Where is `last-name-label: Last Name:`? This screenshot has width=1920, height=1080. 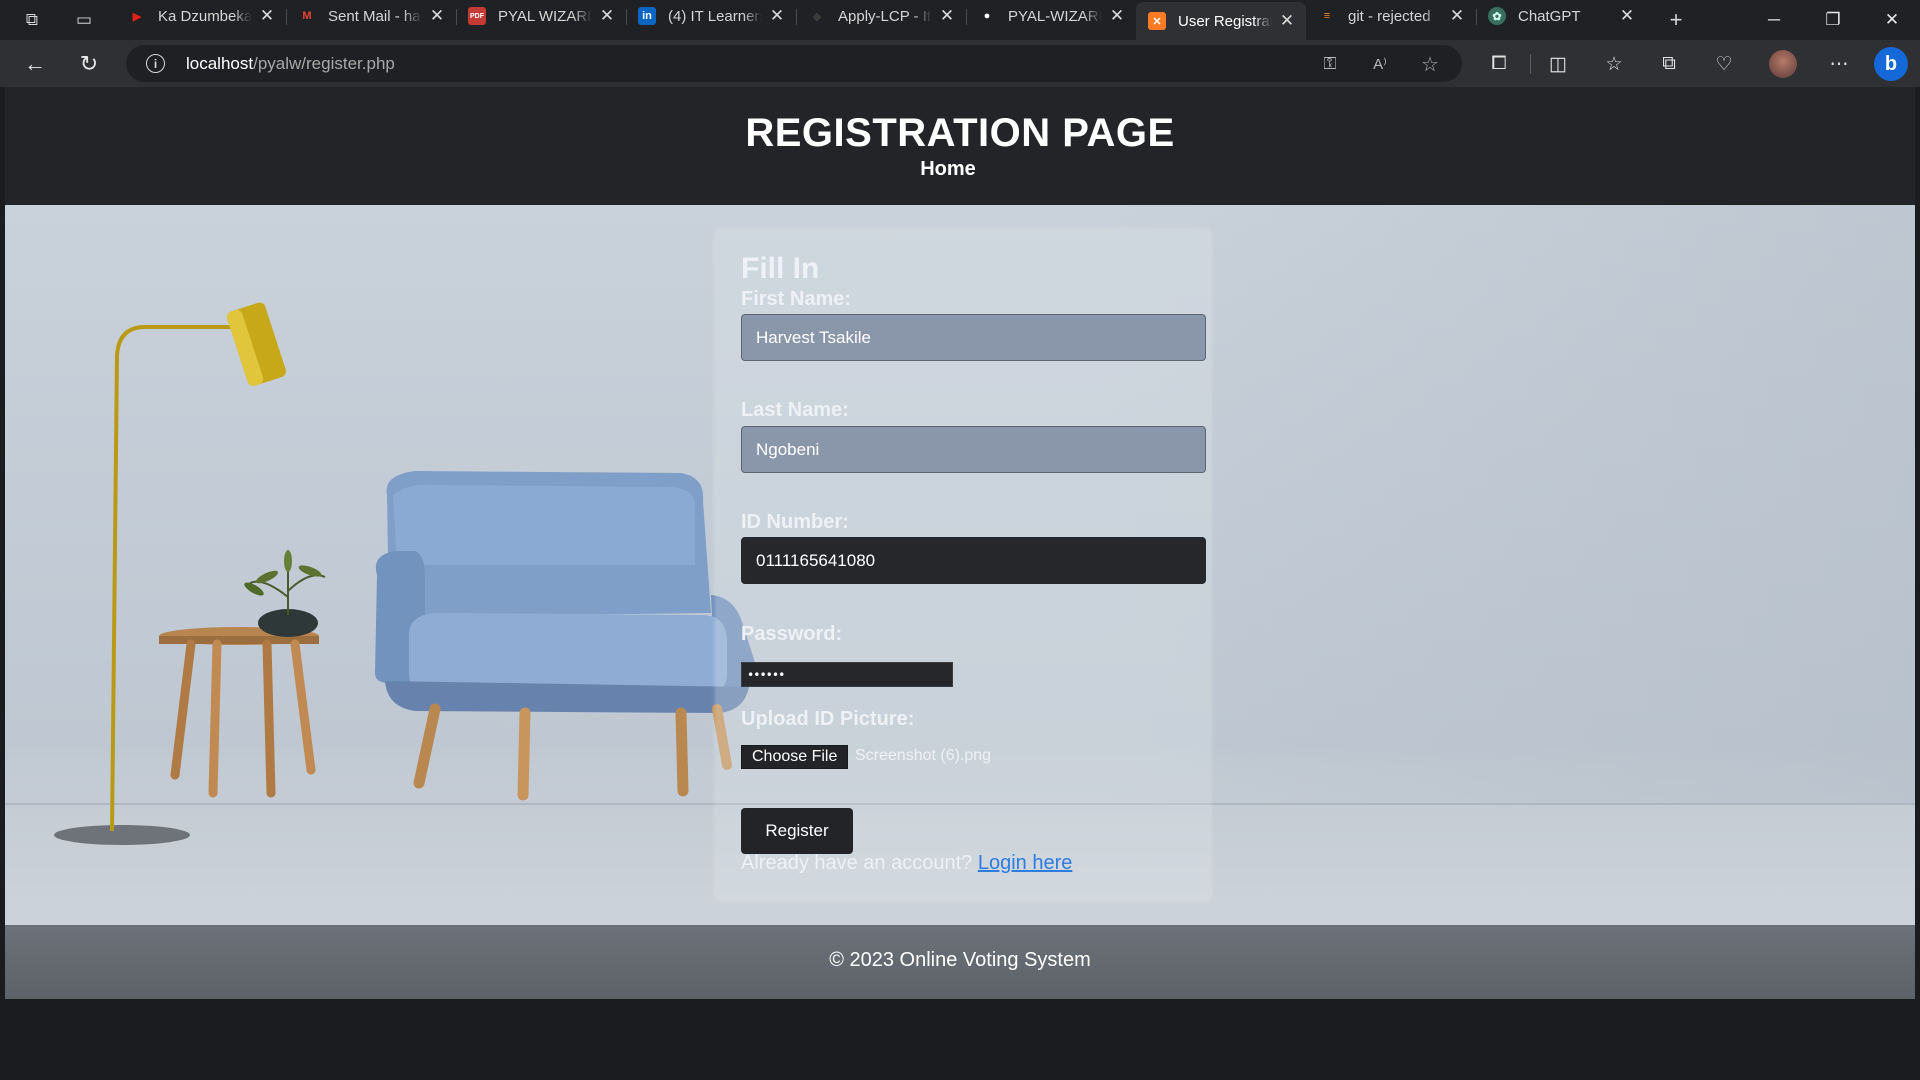 last-name-label: Last Name: is located at coordinates (795, 410).